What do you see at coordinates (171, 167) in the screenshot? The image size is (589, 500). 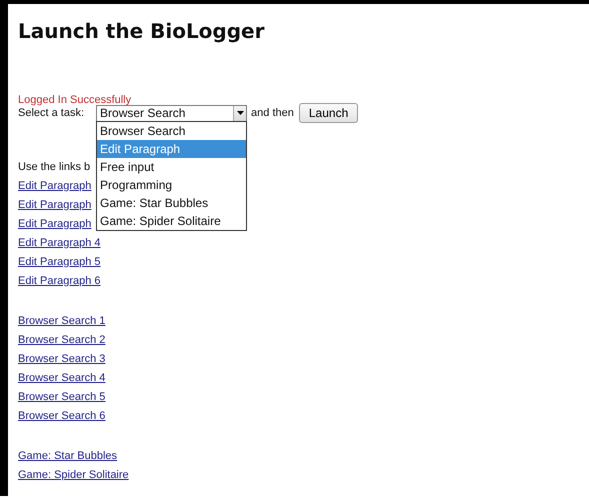 I see `dropdown-option: Free input` at bounding box center [171, 167].